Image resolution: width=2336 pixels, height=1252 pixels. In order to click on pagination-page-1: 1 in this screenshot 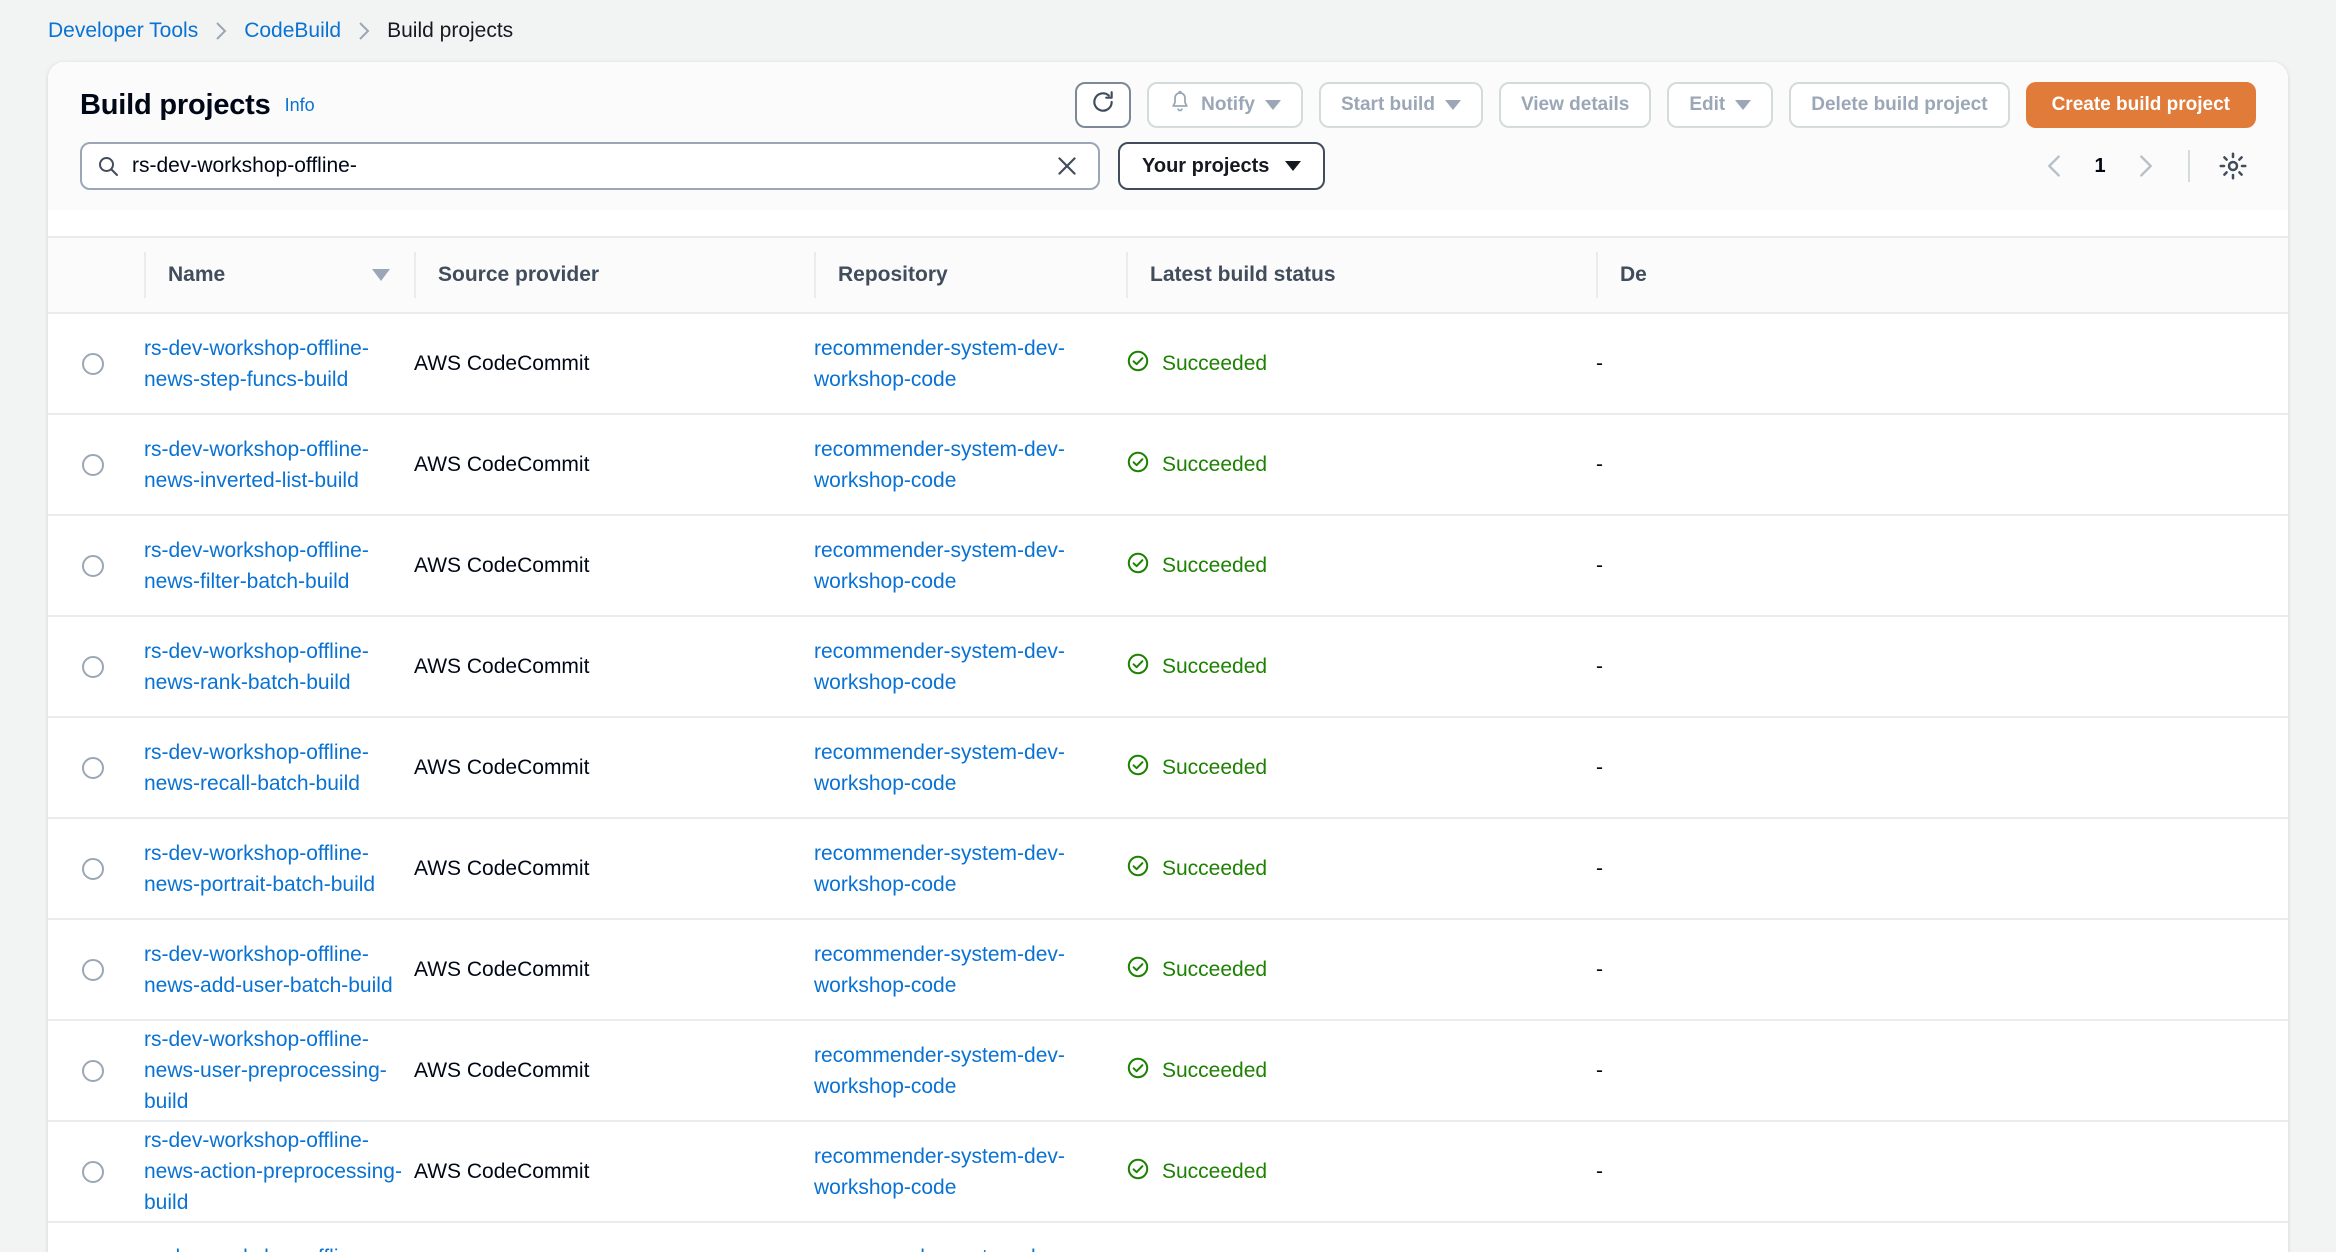, I will do `click(2100, 166)`.